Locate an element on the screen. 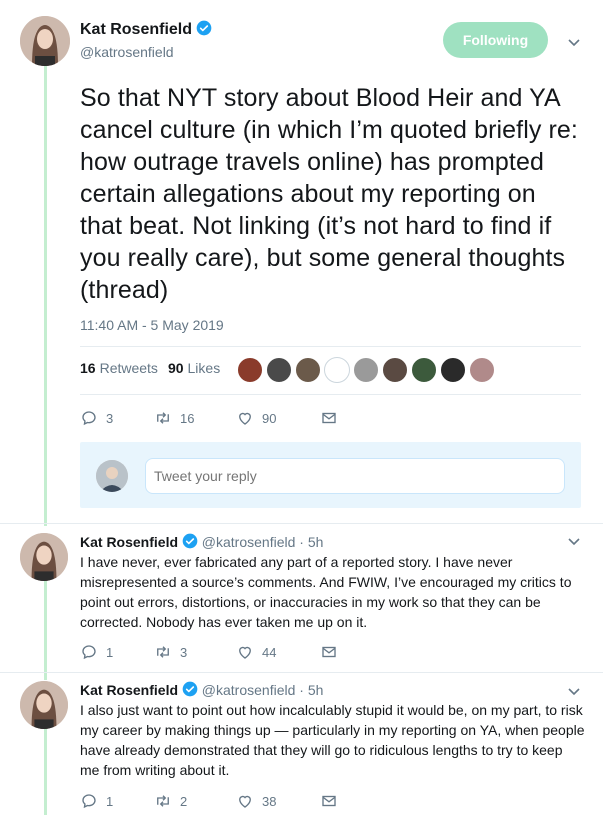  retweet-count: 16 is located at coordinates (187, 418).